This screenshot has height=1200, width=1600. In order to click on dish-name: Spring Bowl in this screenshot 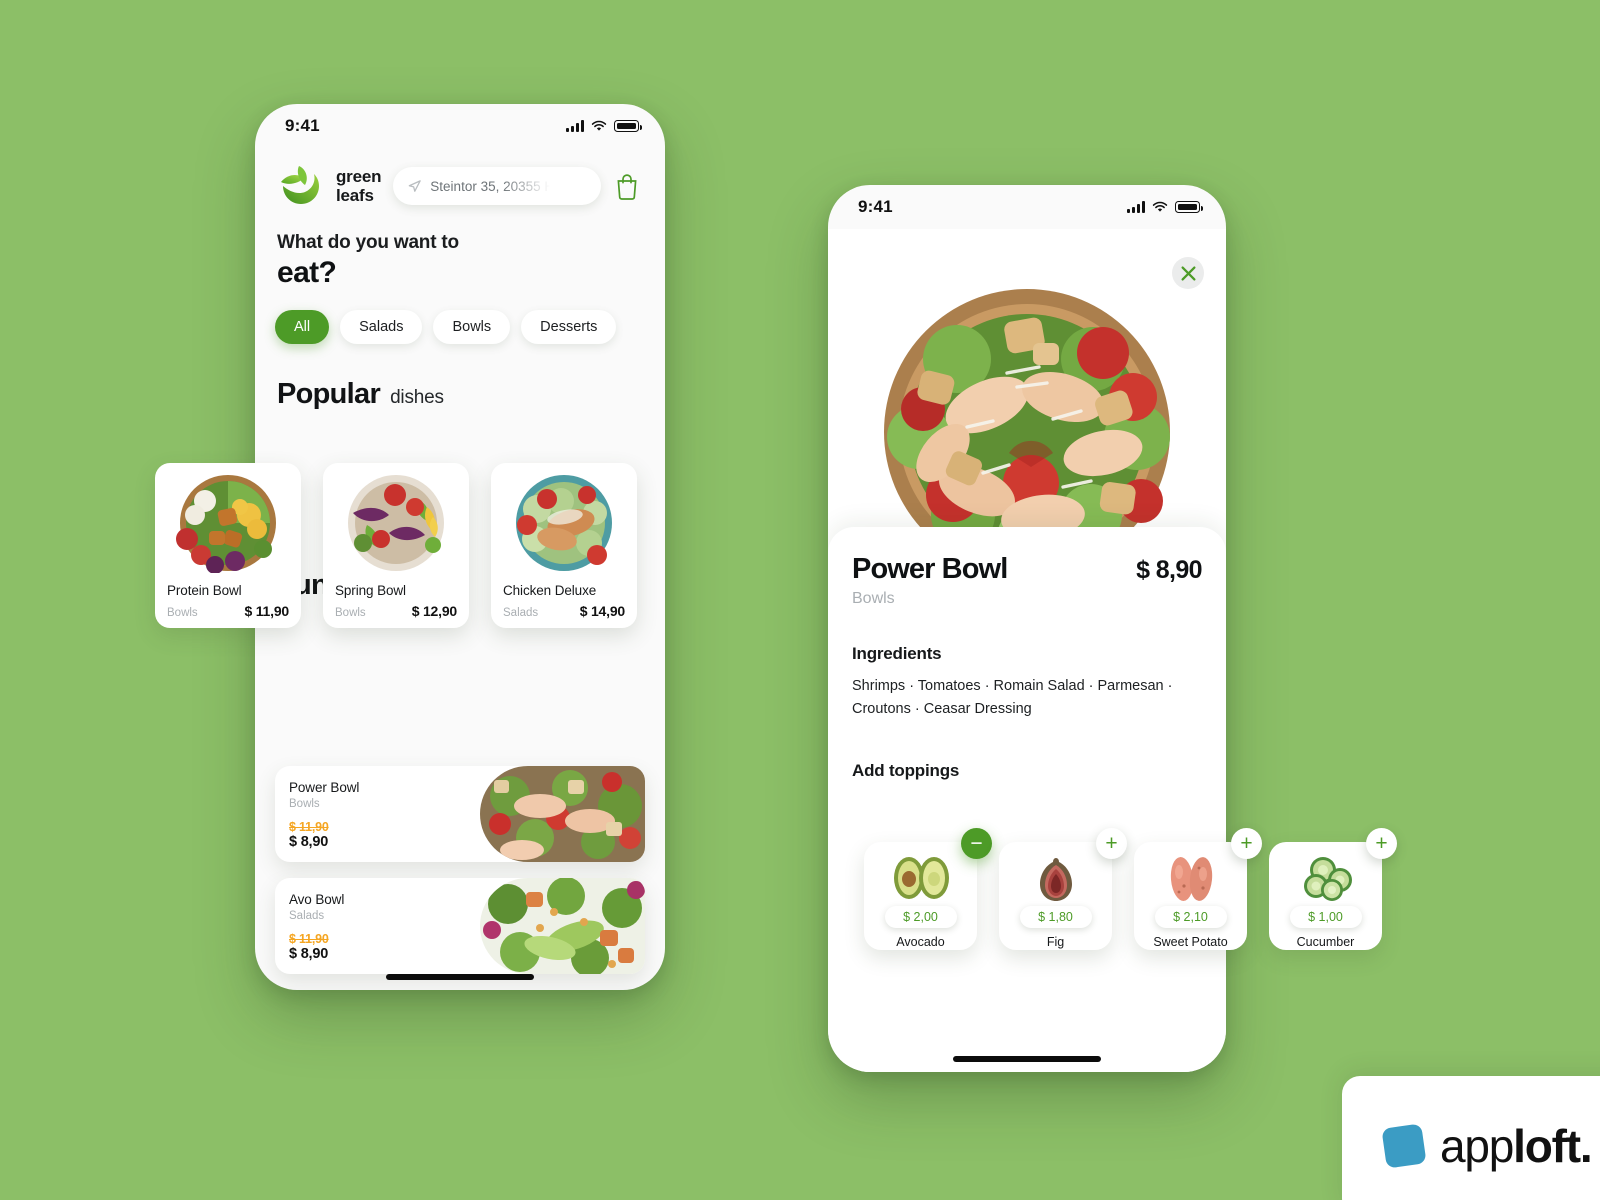, I will do `click(370, 590)`.